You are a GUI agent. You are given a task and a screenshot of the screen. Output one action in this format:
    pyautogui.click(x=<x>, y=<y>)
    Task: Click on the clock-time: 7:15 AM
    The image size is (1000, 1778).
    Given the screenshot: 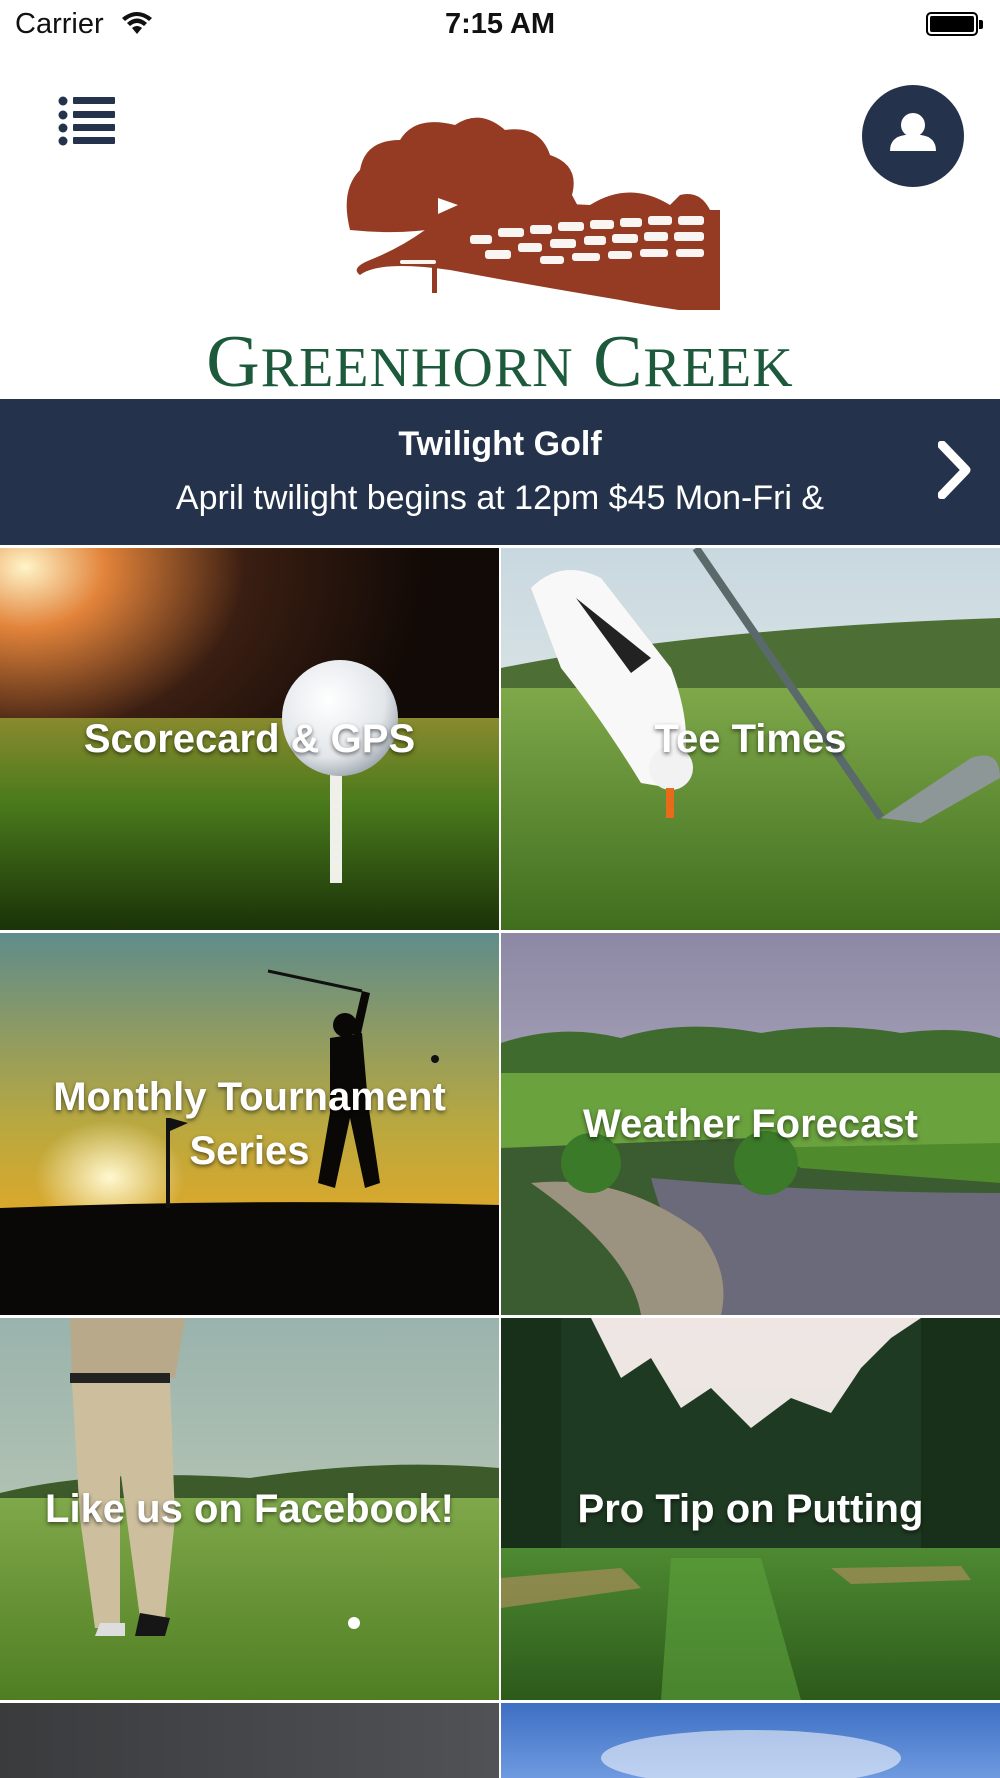 What is the action you would take?
    pyautogui.click(x=500, y=24)
    